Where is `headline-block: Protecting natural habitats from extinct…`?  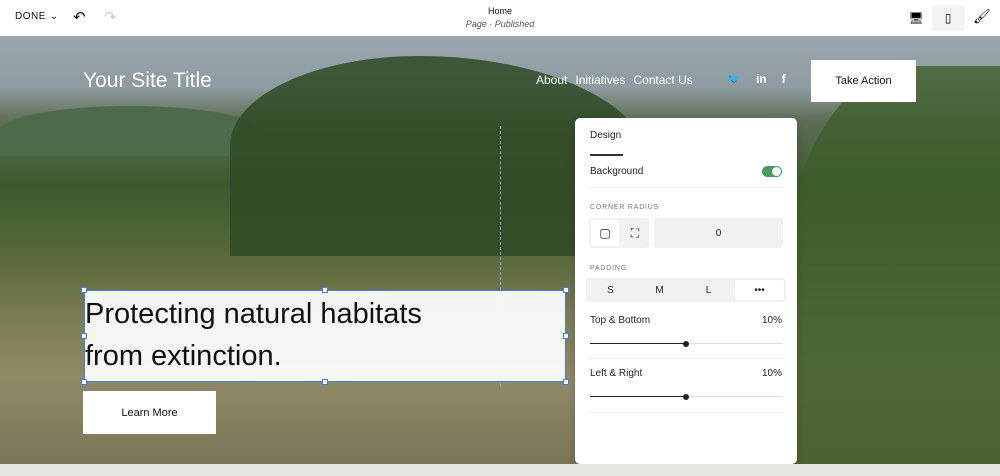
headline-block: Protecting natural habitats from extinct… is located at coordinates (325, 336).